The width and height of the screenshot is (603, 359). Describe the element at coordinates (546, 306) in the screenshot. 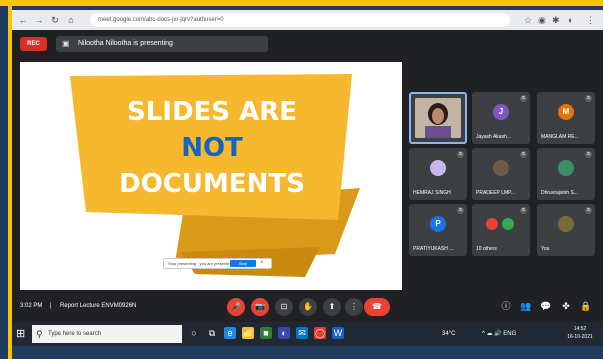

I see `chat-icon: 💬` at that location.